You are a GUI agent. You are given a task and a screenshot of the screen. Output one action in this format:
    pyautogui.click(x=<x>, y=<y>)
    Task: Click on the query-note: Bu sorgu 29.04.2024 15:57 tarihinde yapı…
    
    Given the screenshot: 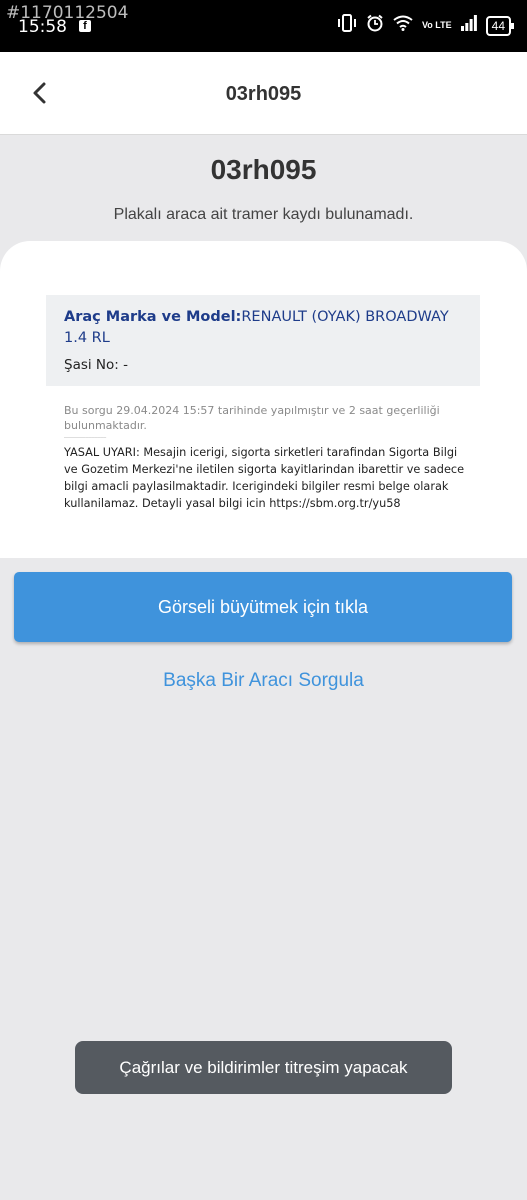 What is the action you would take?
    pyautogui.click(x=252, y=418)
    